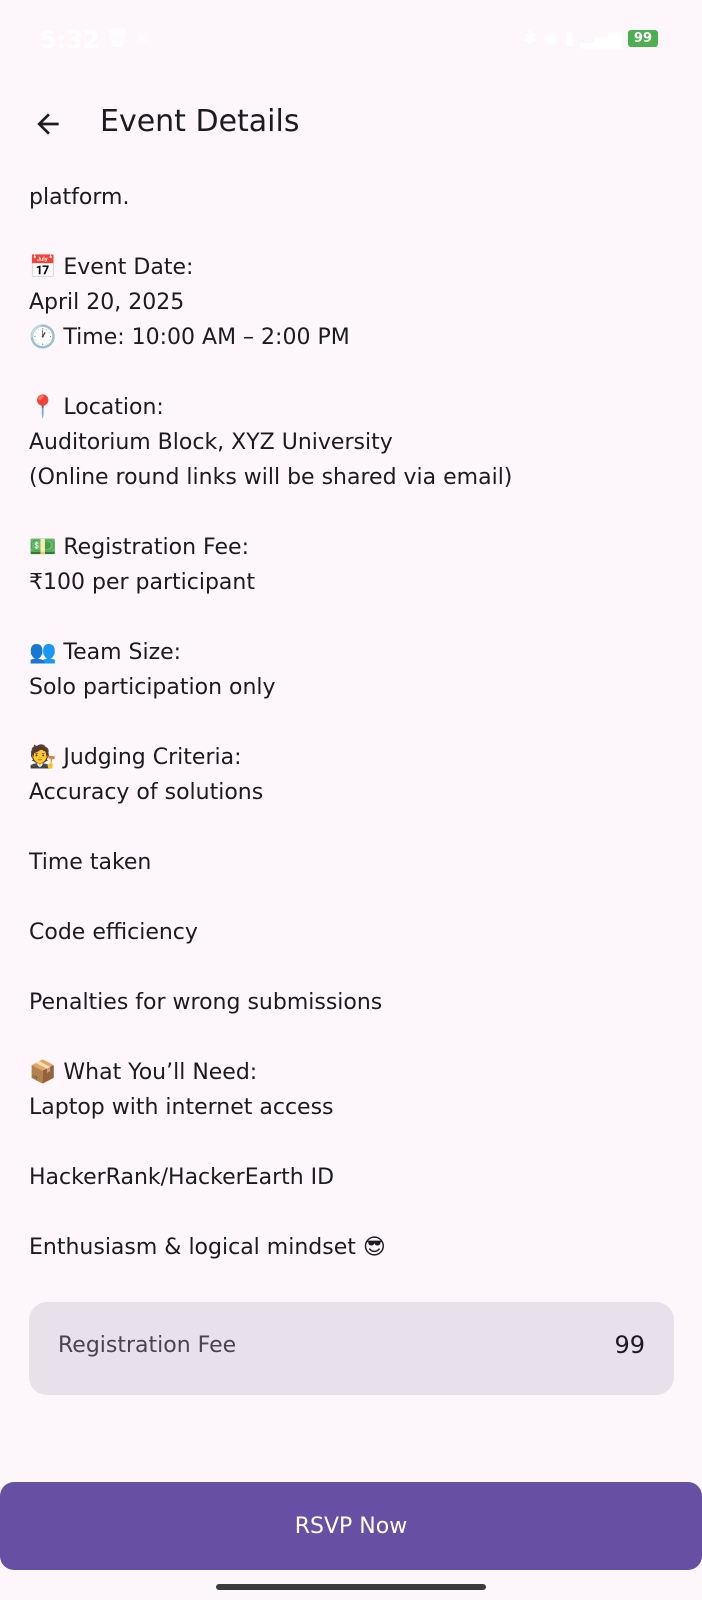 The height and width of the screenshot is (1600, 702). What do you see at coordinates (206, 1002) in the screenshot?
I see `description-line: Penalties for wrong submissions` at bounding box center [206, 1002].